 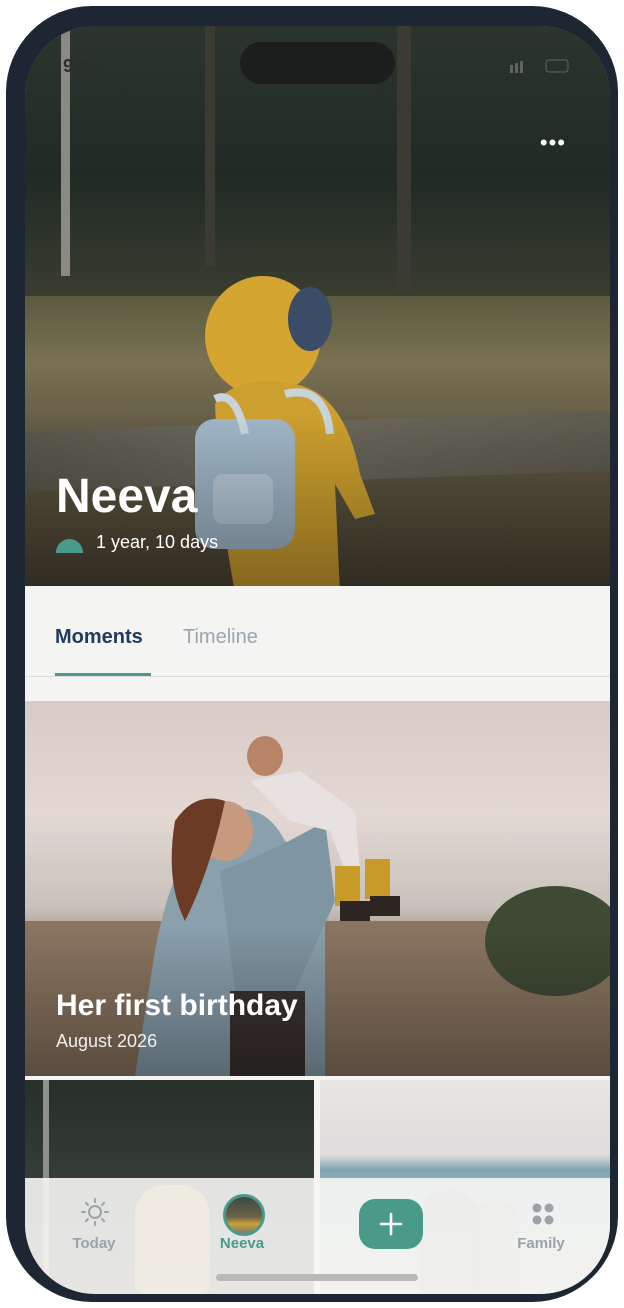 I want to click on status-time: 9:41, so click(x=81, y=66).